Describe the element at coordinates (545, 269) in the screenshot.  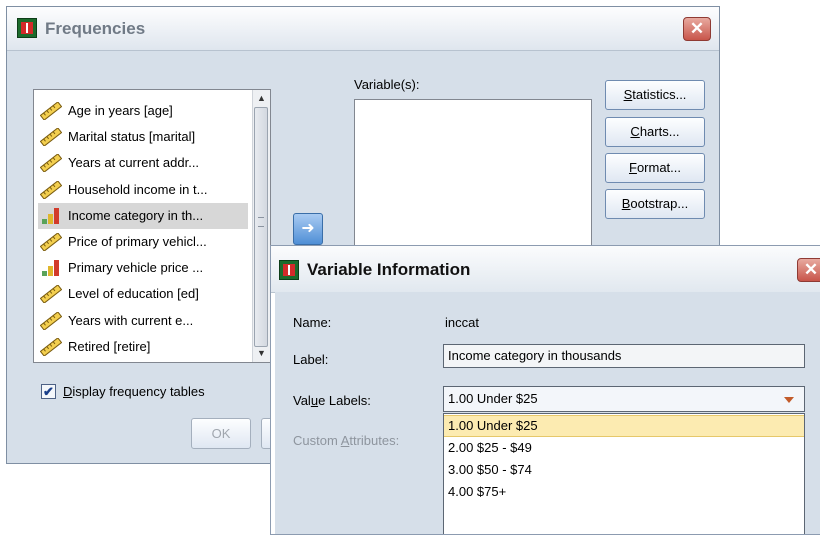
I see `variable-information-titlebar: Variable Information ✕` at that location.